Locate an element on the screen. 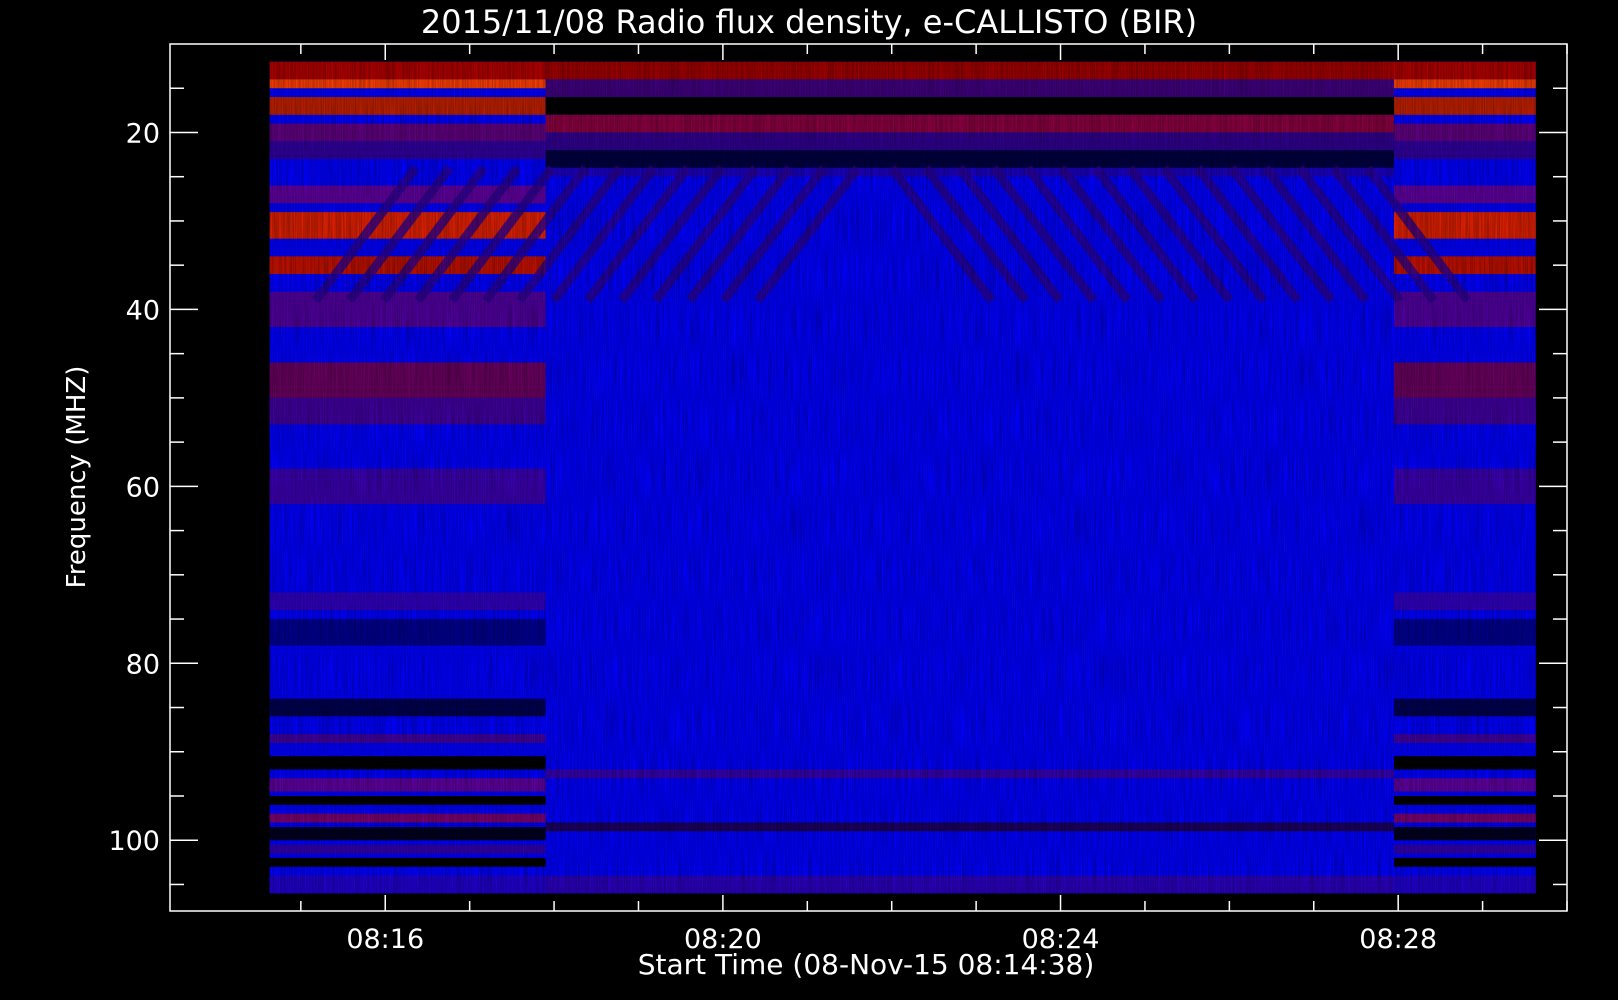  y-tick-label: 40 is located at coordinates (143, 310).